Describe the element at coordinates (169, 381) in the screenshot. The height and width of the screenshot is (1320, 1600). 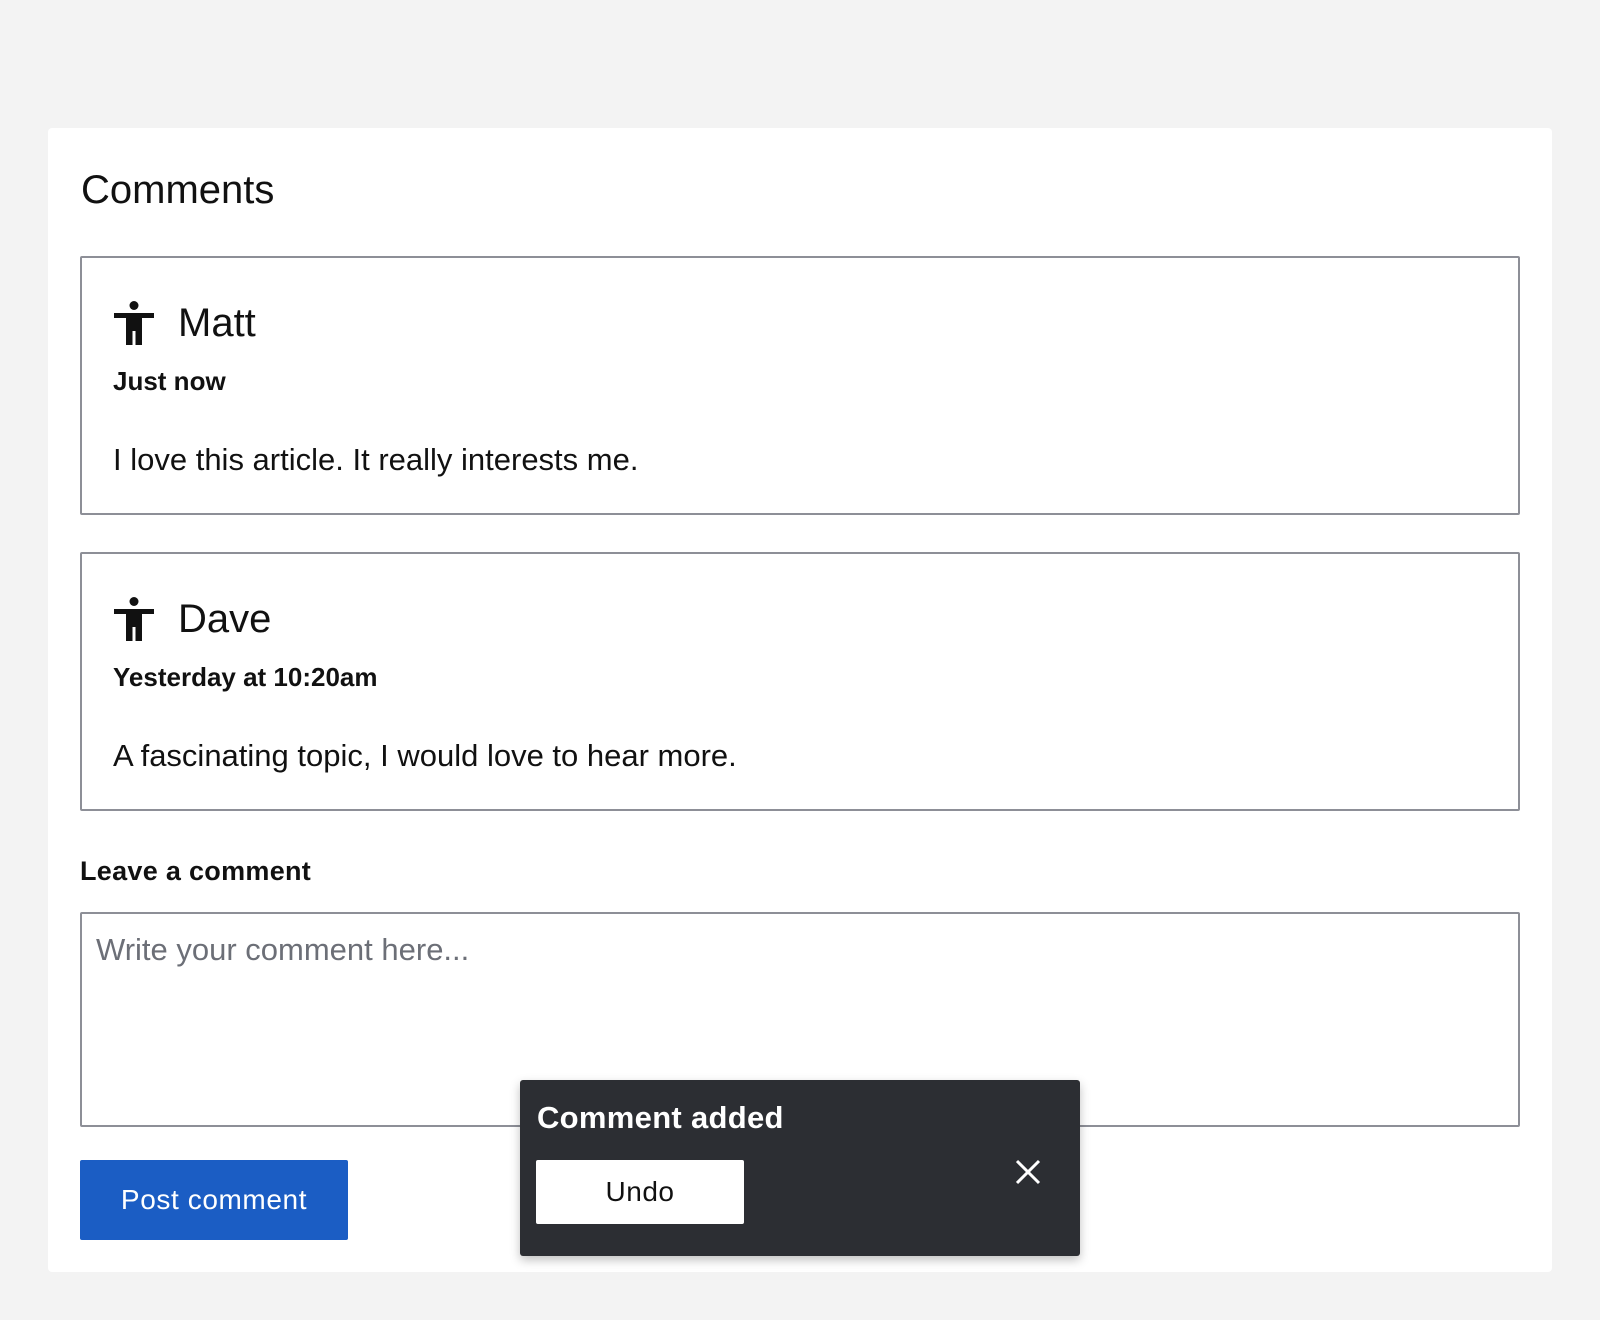
I see `comment-timestamp: Just now` at that location.